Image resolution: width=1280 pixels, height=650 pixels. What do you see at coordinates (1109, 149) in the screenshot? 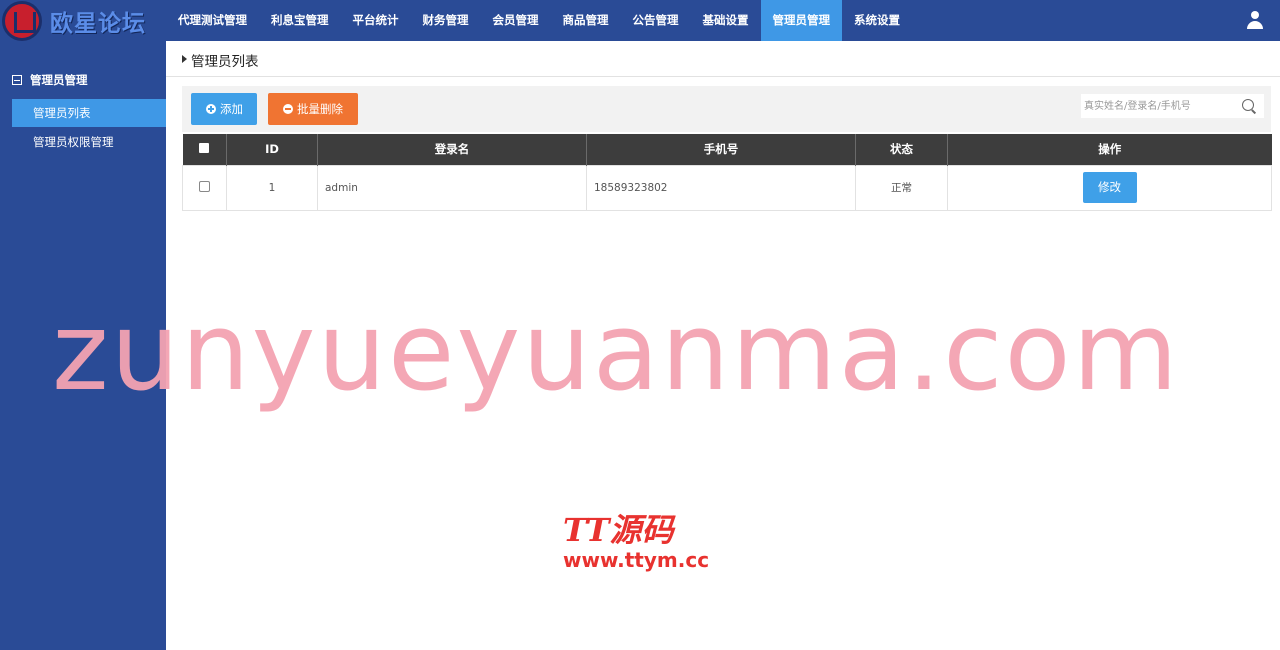
I see `column-header-action: 操作` at bounding box center [1109, 149].